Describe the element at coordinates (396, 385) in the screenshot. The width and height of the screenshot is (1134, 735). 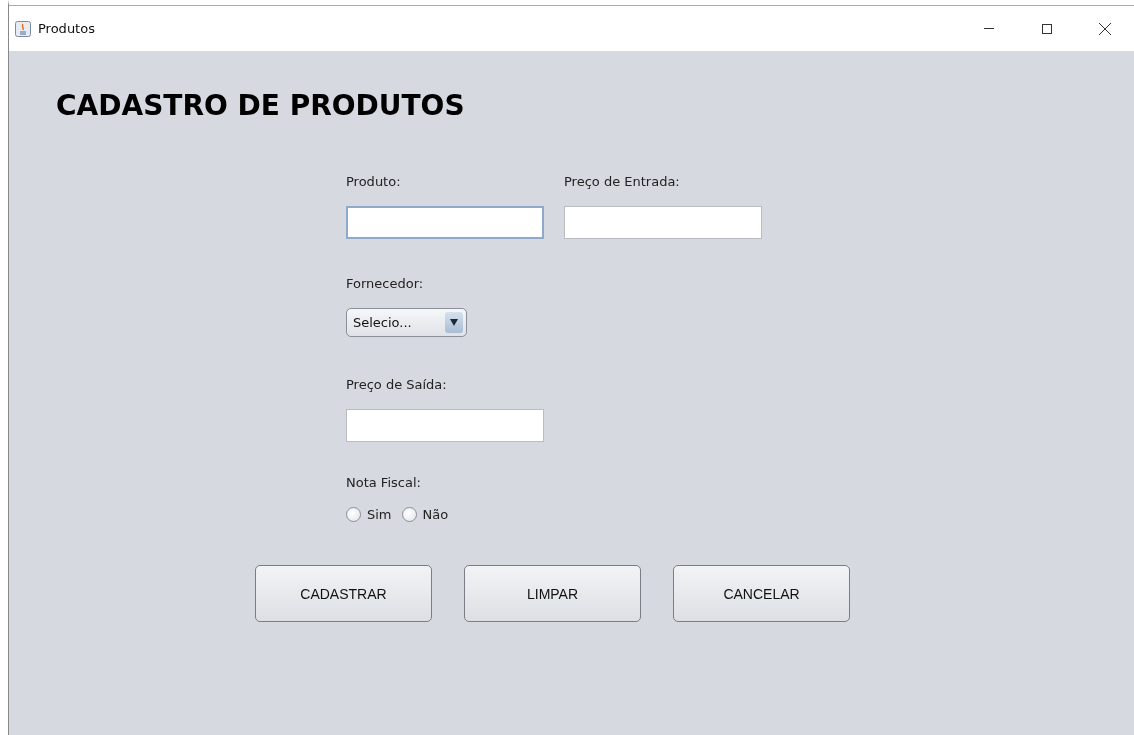
I see `field-label: Preço de Saída:` at that location.